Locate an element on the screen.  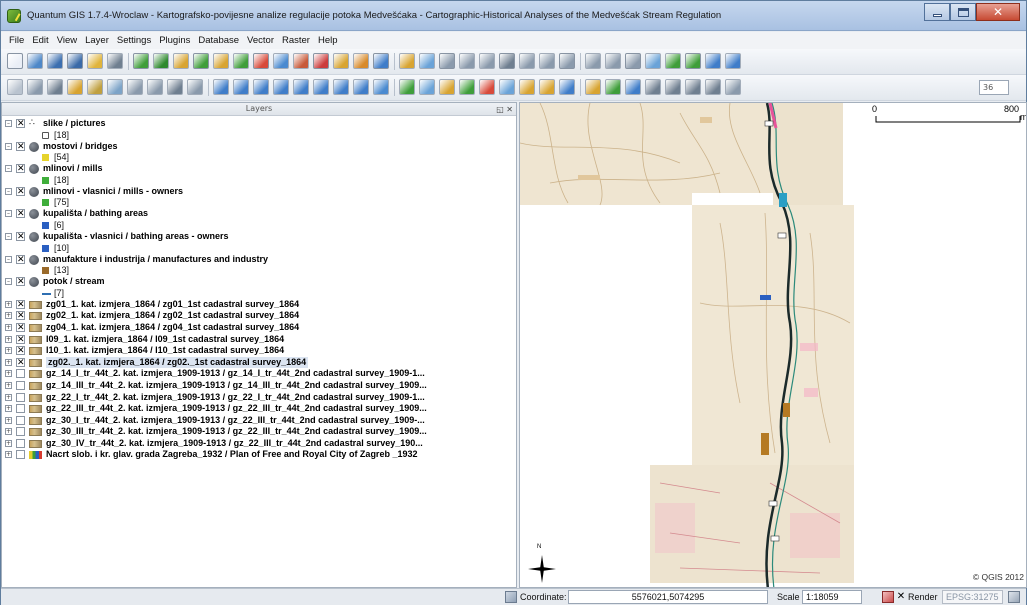
panel-float-close-buttons: ◱ ✕ is located at coordinates (504, 110).